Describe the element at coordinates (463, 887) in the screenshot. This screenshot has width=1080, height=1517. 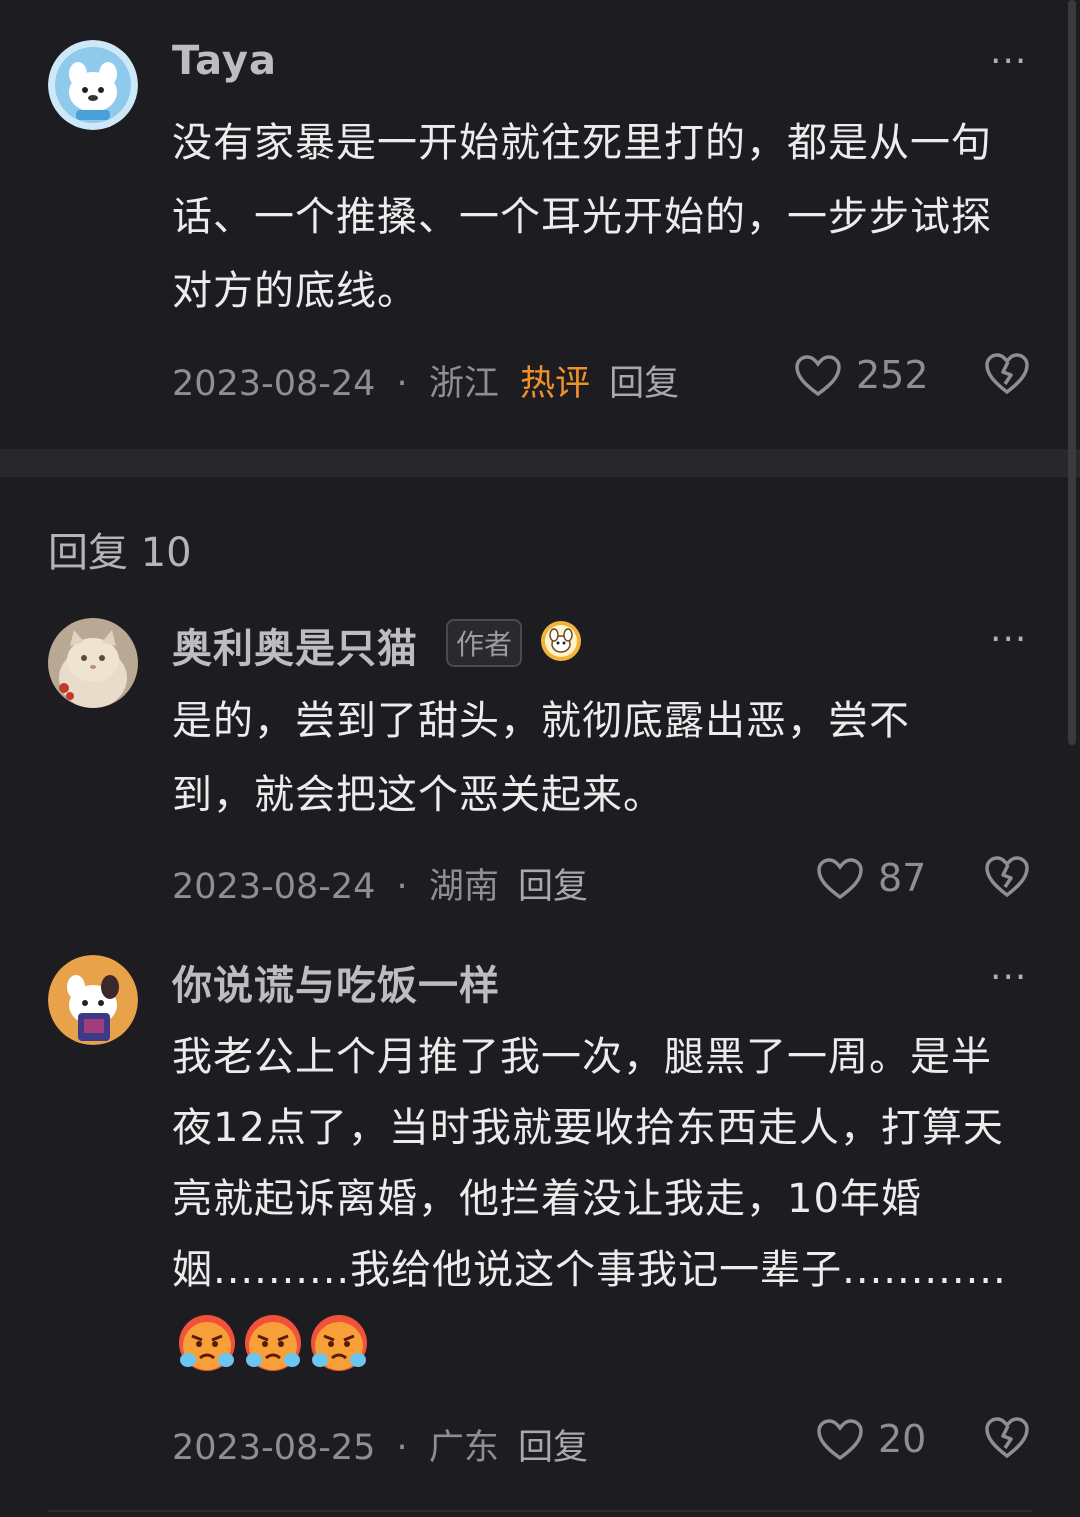
I see `reply-location: 湖南` at that location.